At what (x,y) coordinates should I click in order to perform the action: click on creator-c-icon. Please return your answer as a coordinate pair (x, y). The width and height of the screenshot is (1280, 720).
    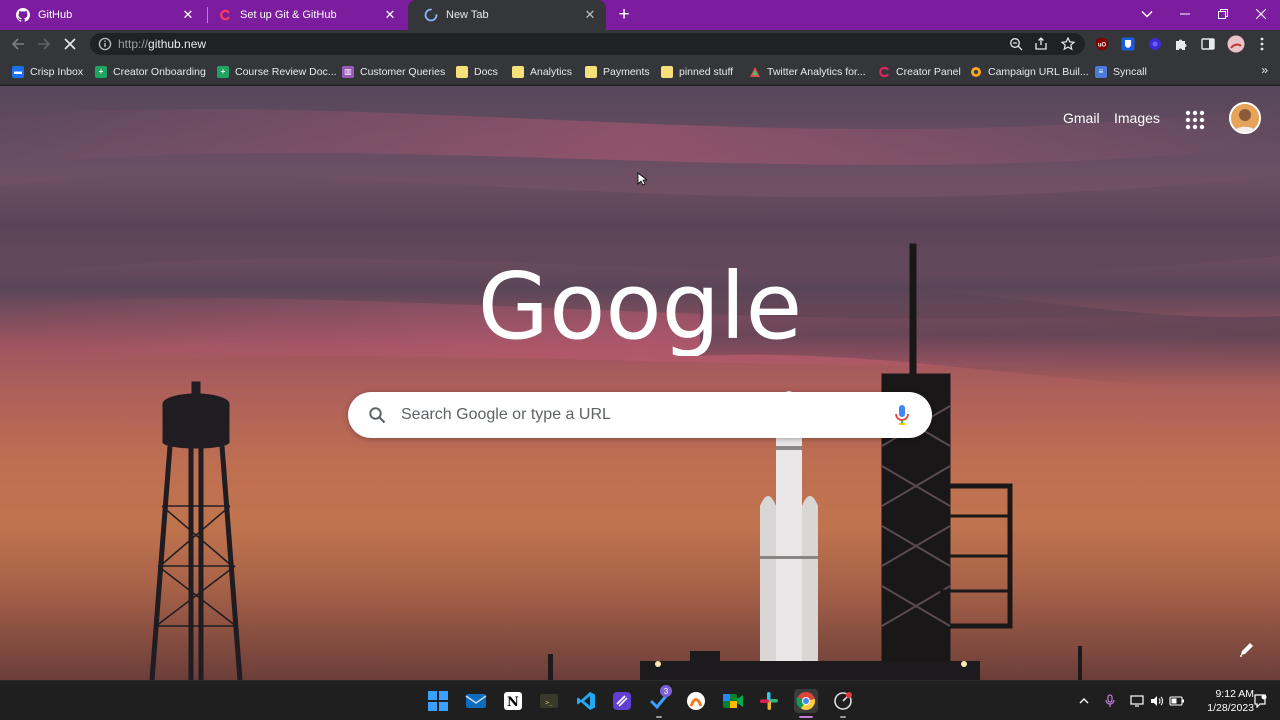
    Looking at the image, I should click on (884, 72).